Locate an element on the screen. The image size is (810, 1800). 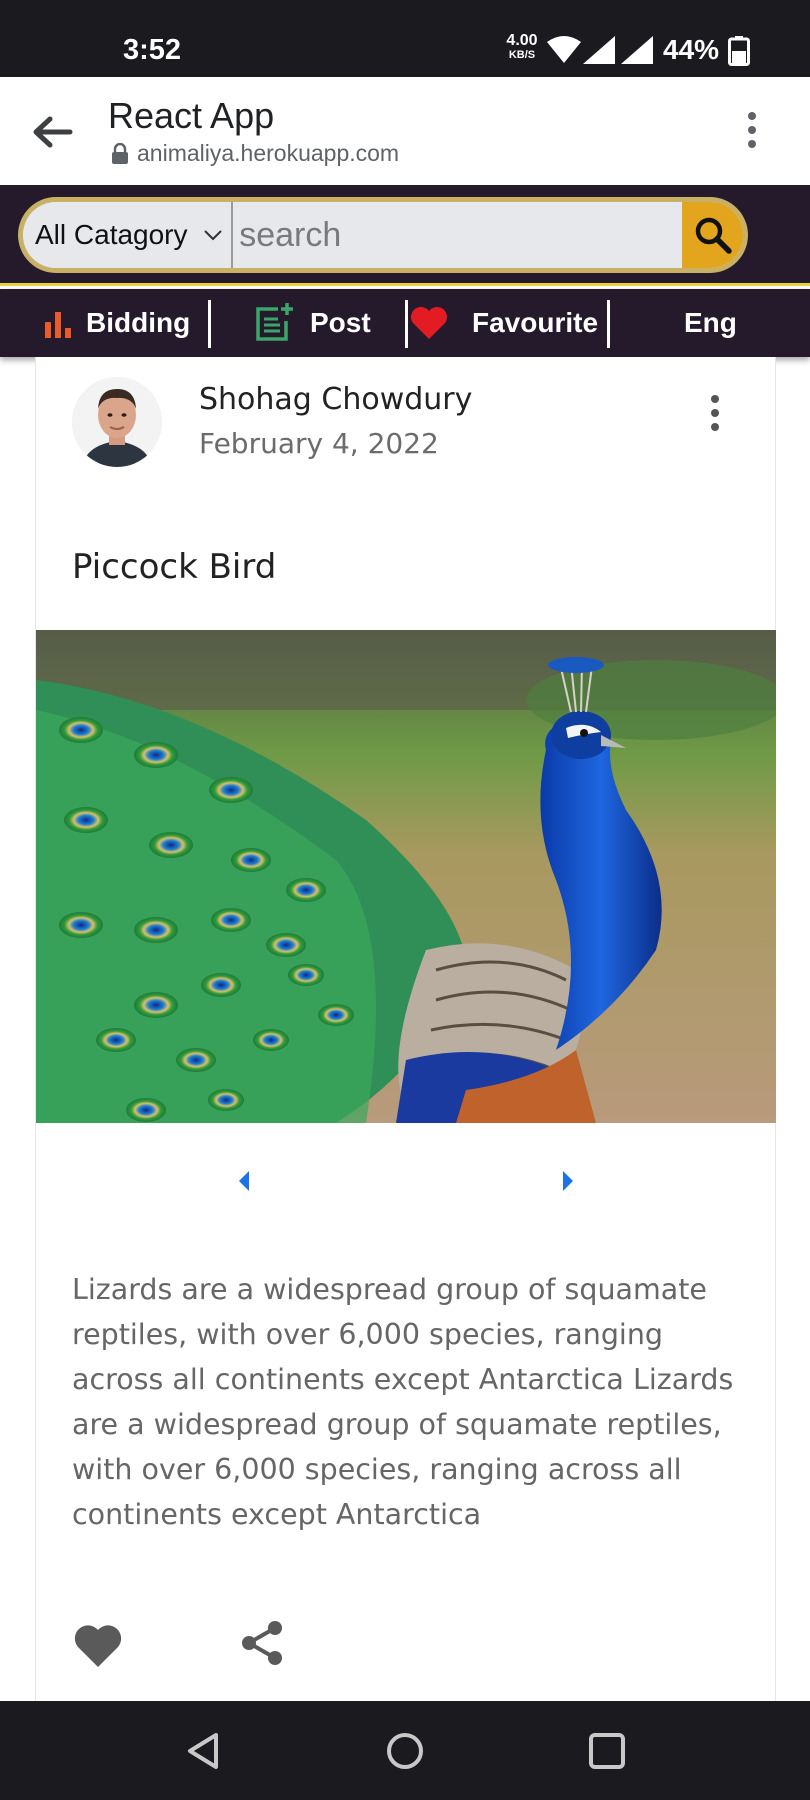
search-box: All Catagory is located at coordinates (383, 235).